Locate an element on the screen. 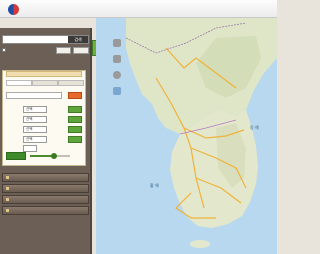 The height and width of the screenshot is (254, 320). document-icon is located at coordinates (117, 59).